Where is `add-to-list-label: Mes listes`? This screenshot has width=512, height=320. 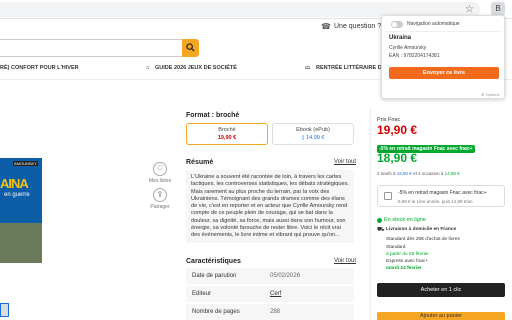
add-to-list-label: Mes listes is located at coordinates (160, 181).